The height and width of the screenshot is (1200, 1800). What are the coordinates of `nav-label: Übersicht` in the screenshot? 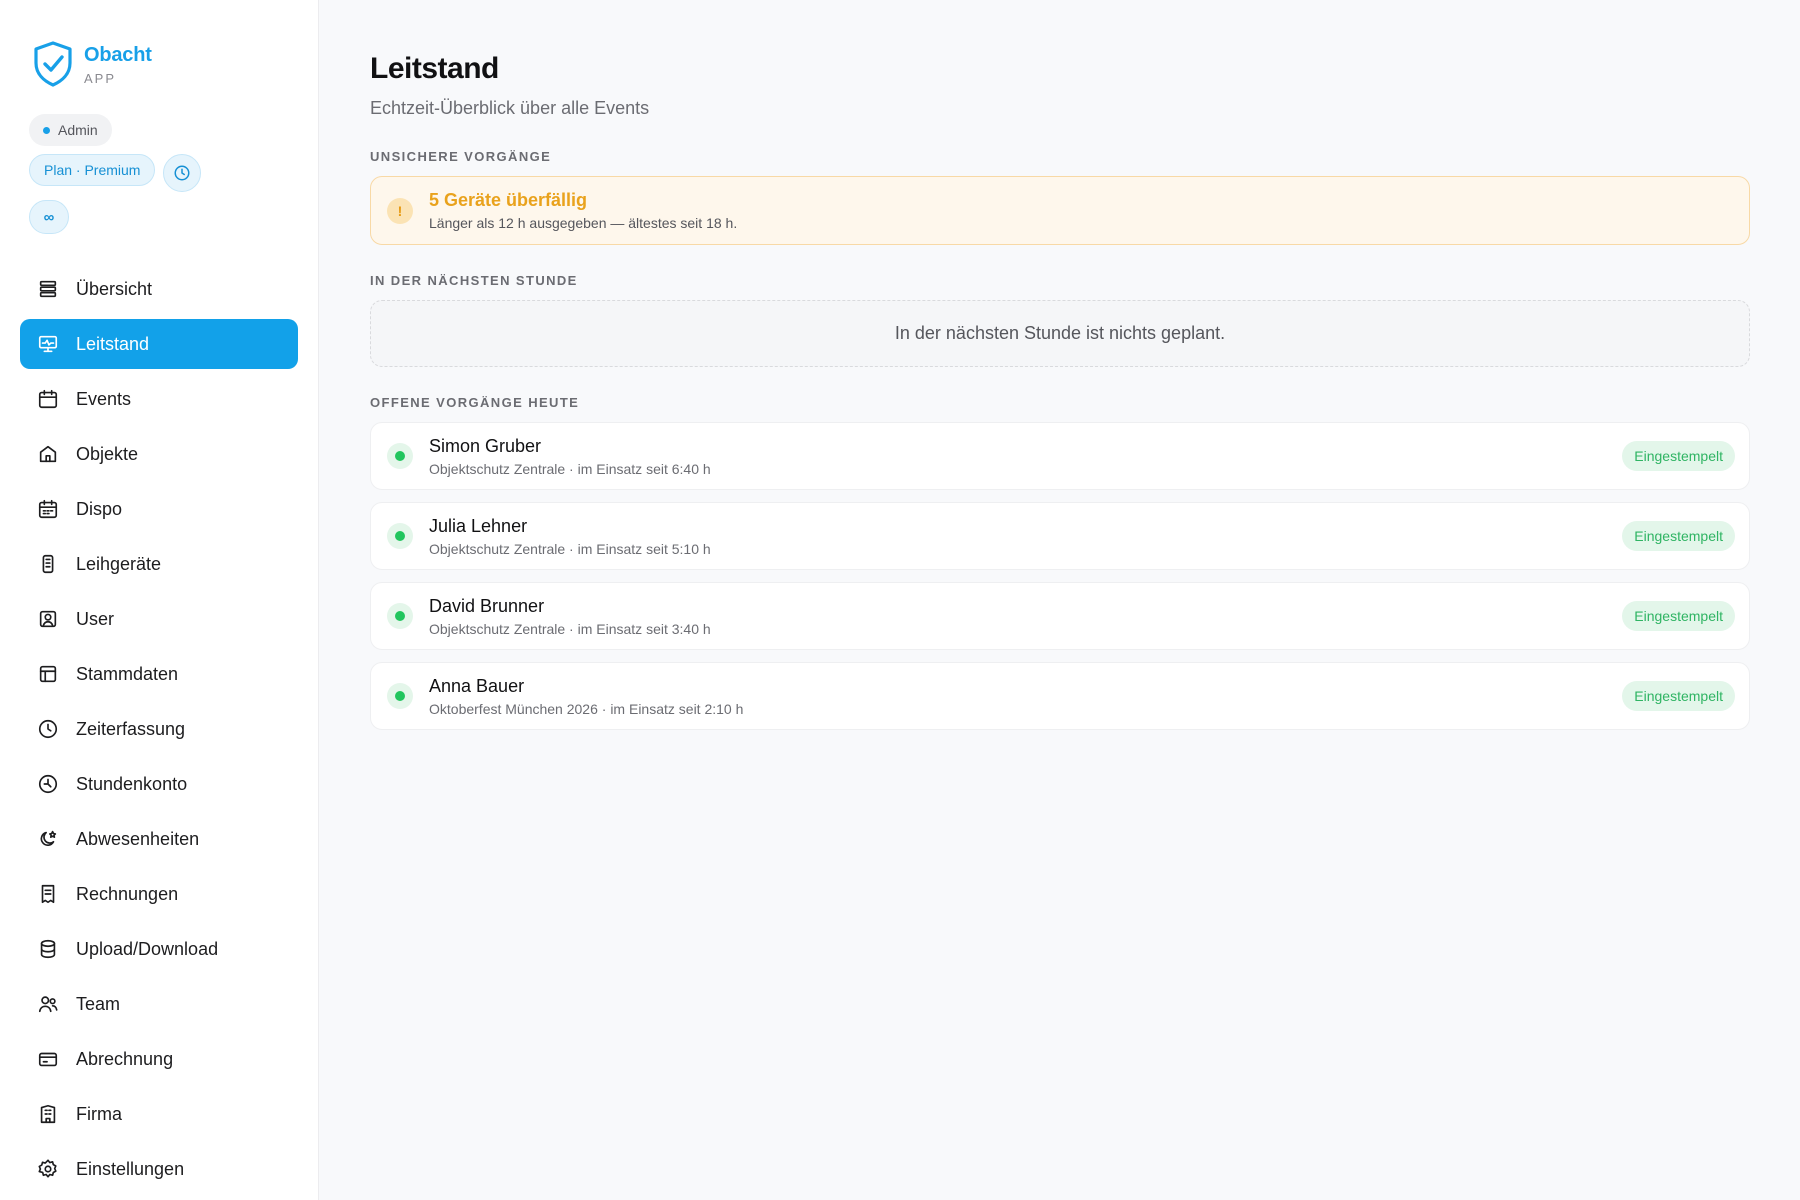 It's located at (114, 288).